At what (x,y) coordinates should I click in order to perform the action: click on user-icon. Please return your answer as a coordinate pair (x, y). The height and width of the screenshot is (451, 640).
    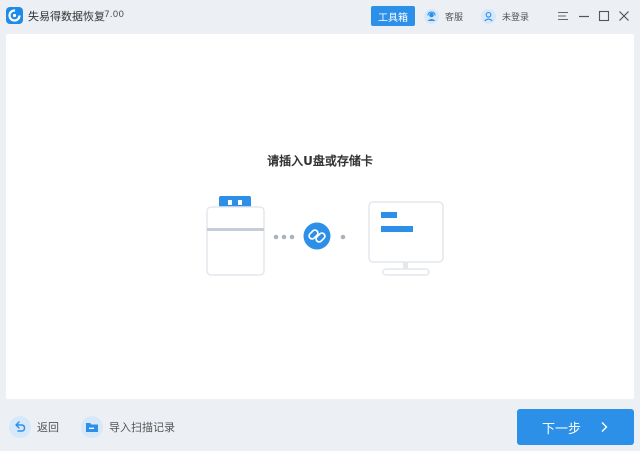
    Looking at the image, I should click on (488, 16).